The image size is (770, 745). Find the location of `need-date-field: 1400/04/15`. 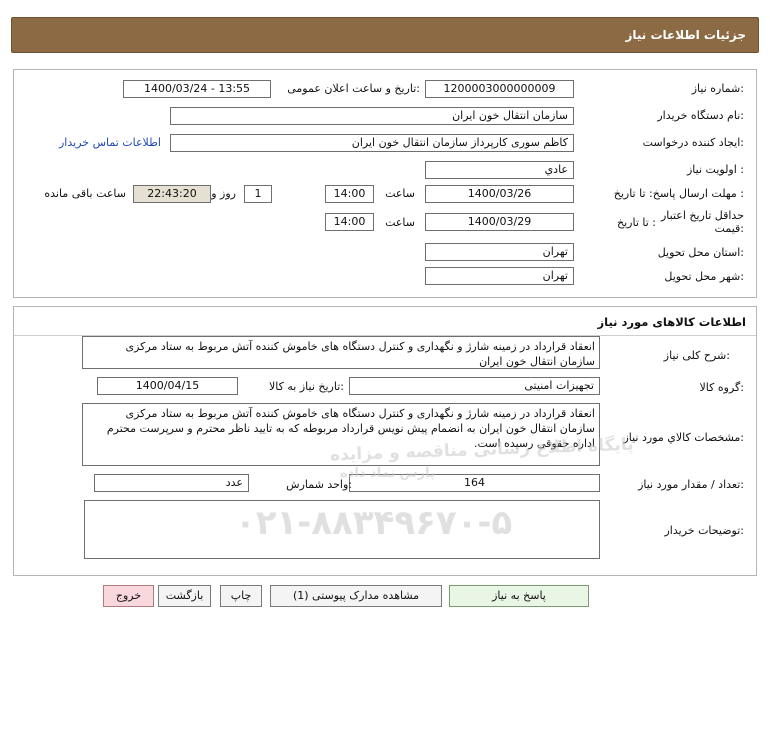

need-date-field: 1400/04/15 is located at coordinates (167, 386).